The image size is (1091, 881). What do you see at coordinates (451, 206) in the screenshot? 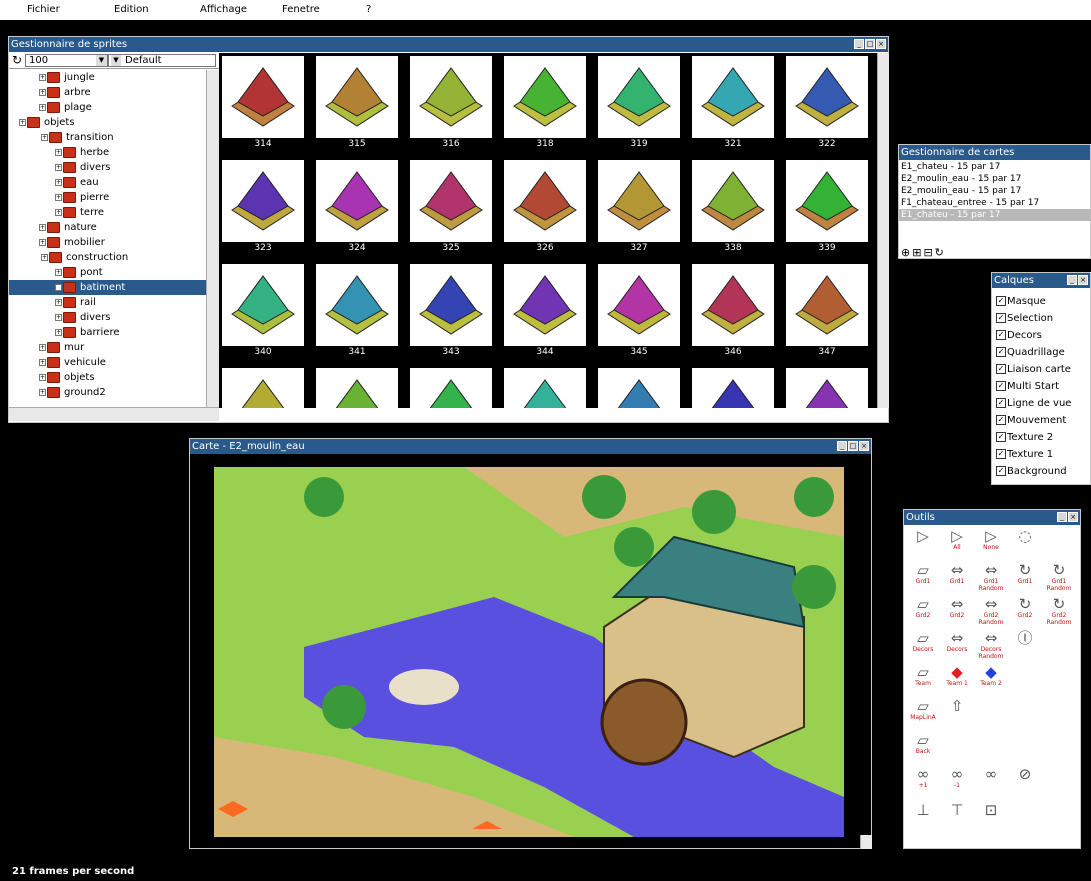
I see `sprite-tile: 325` at bounding box center [451, 206].